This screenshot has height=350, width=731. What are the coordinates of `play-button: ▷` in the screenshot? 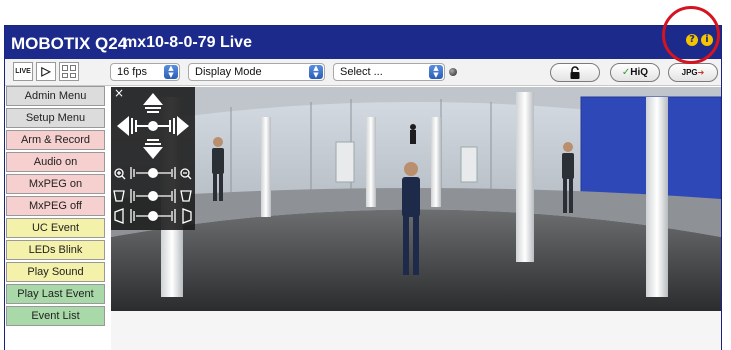 It's located at (46, 71).